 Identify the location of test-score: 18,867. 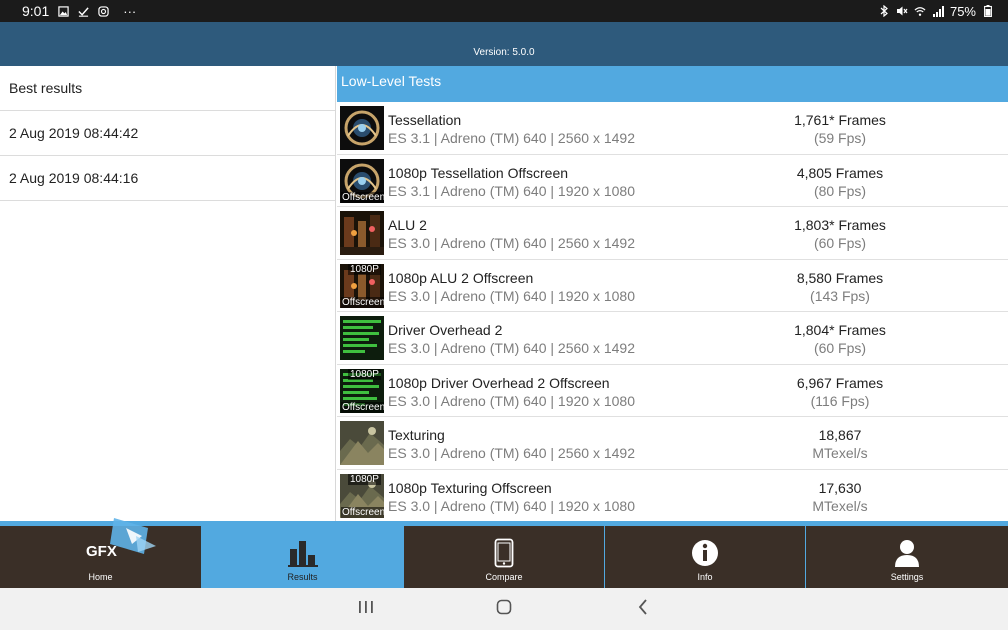
(840, 435).